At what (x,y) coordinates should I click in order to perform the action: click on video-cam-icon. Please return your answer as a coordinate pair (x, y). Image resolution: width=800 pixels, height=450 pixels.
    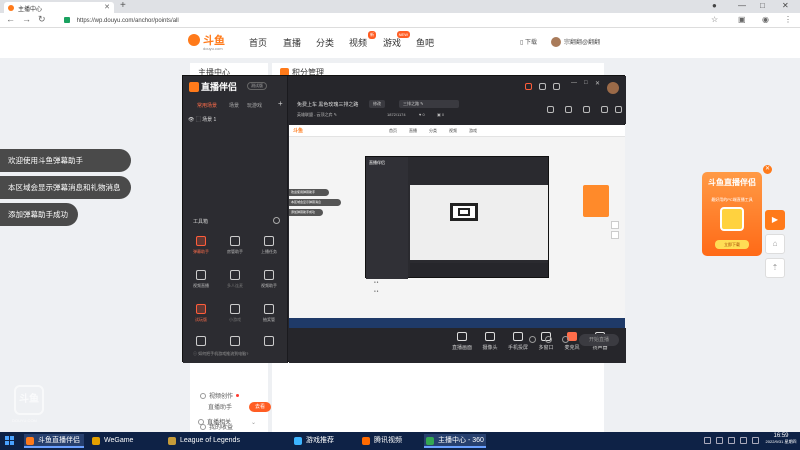
    Looking at the image, I should click on (532, 339).